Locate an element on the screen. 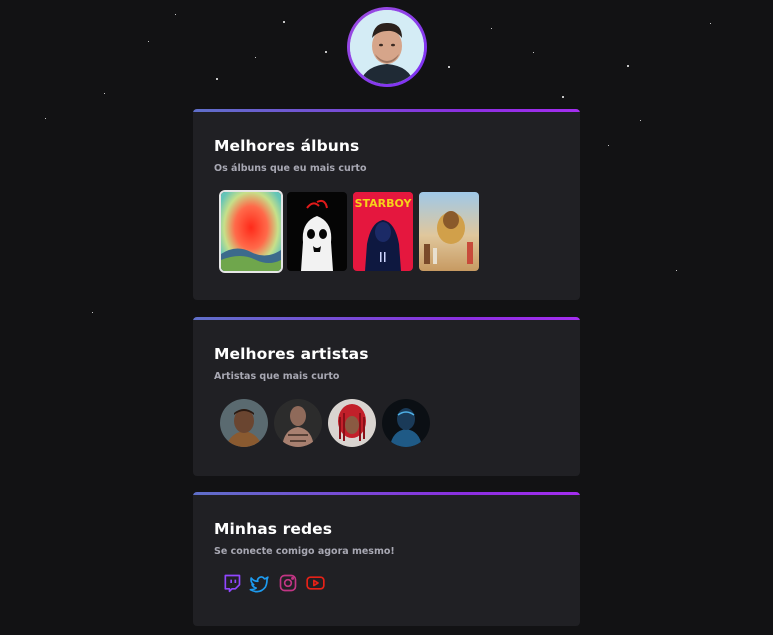 The height and width of the screenshot is (635, 773). starboy-cover-text: STARBOY is located at coordinates (384, 203).